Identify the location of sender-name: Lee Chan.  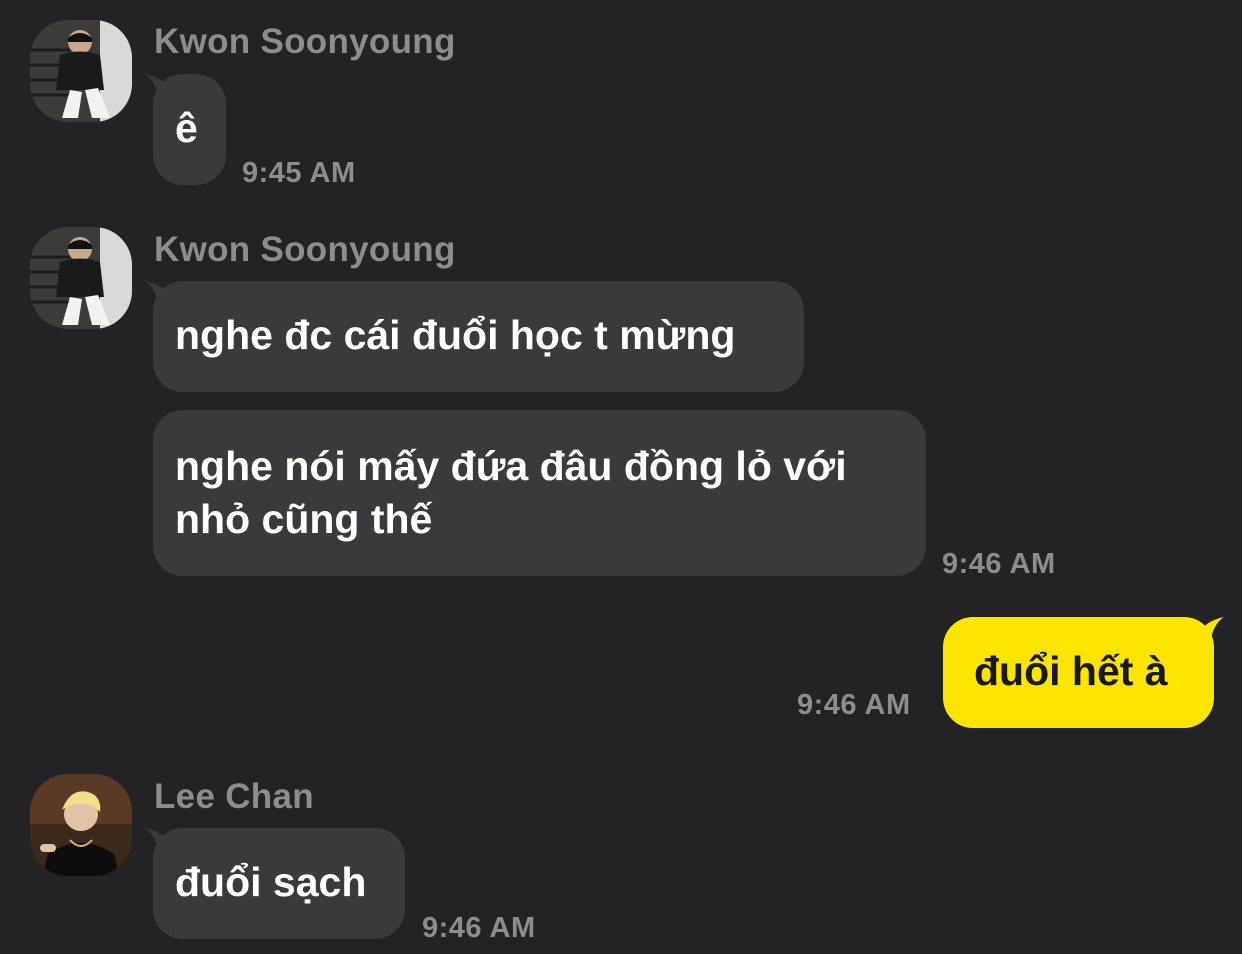
(234, 796).